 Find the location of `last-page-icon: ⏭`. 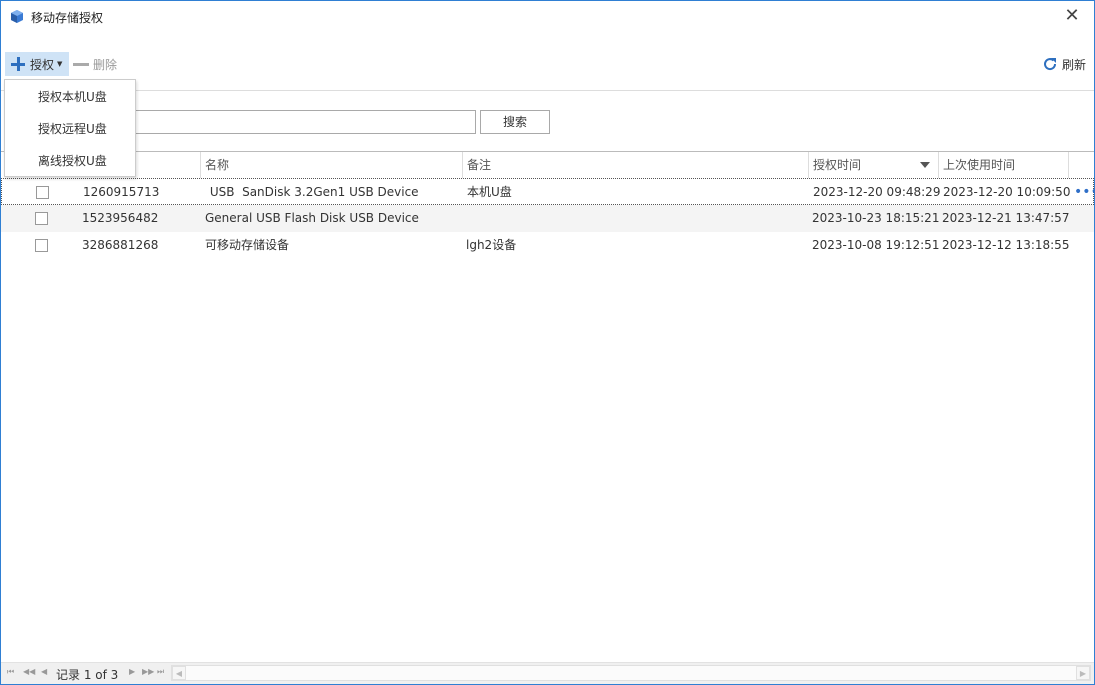

last-page-icon: ⏭ is located at coordinates (160, 672).